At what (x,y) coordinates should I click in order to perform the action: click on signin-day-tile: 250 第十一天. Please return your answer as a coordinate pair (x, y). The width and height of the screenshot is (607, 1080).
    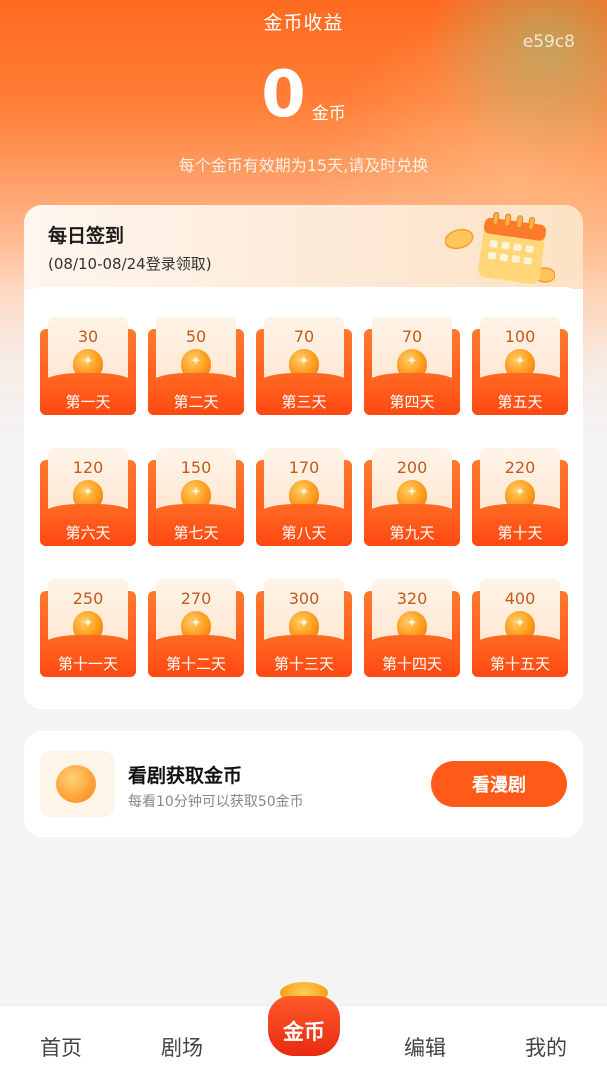
    Looking at the image, I should click on (88, 628).